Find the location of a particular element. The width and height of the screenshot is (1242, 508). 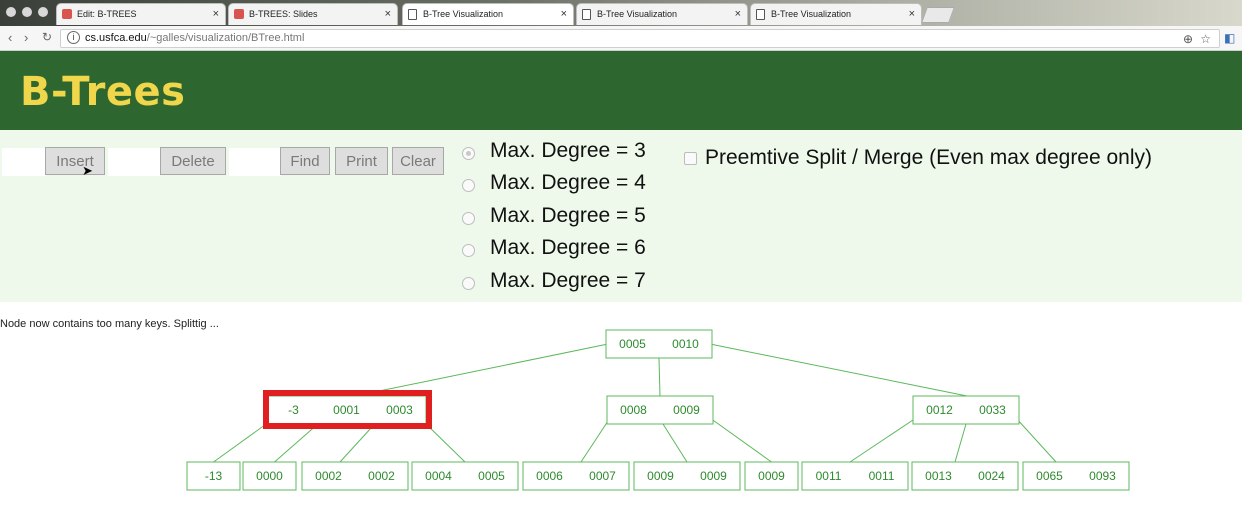

leaf-node: -13 is located at coordinates (213, 476).